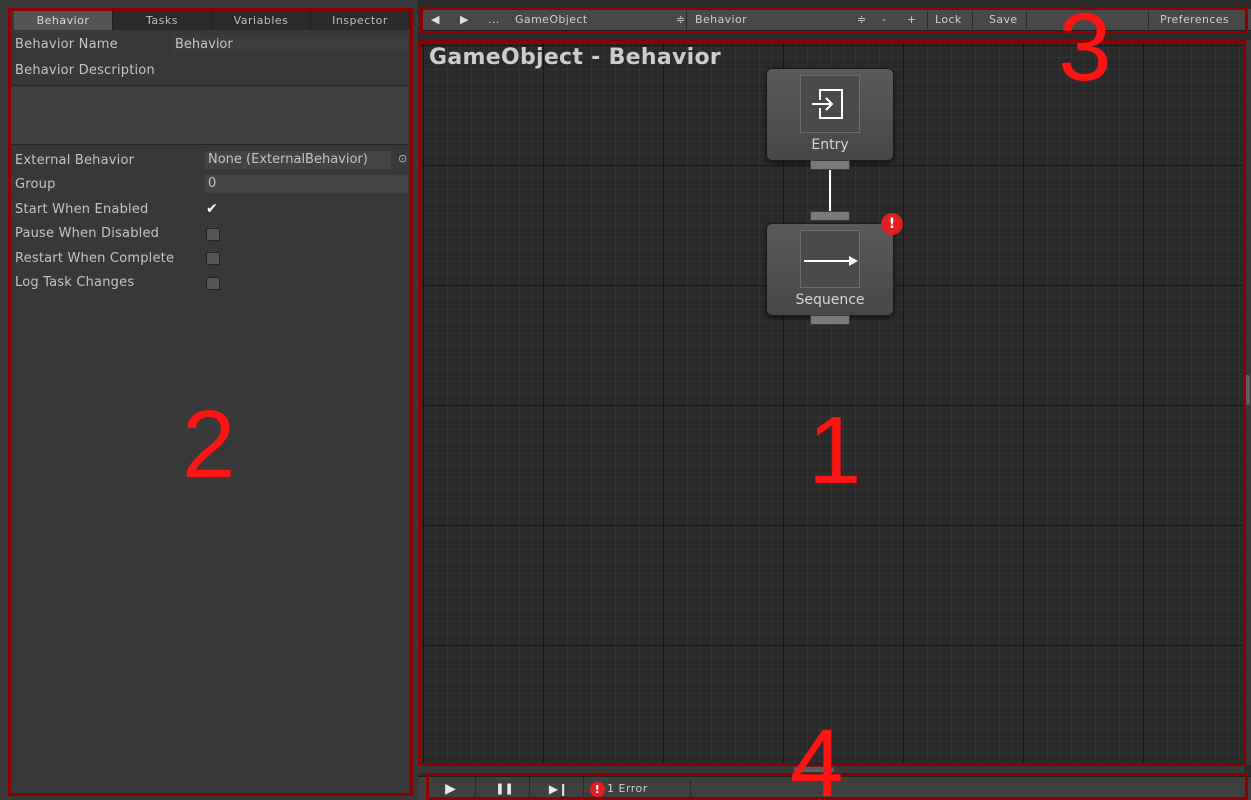 The width and height of the screenshot is (1251, 800). What do you see at coordinates (213, 258) in the screenshot?
I see `restart-when-complete-checkbox` at bounding box center [213, 258].